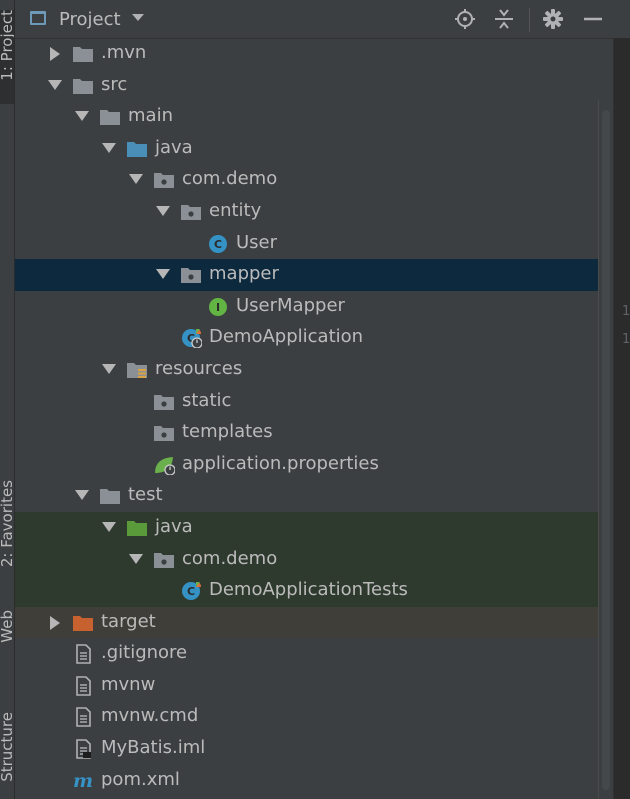 The width and height of the screenshot is (630, 799). What do you see at coordinates (244, 274) in the screenshot?
I see `tree-node-label: mapper` at bounding box center [244, 274].